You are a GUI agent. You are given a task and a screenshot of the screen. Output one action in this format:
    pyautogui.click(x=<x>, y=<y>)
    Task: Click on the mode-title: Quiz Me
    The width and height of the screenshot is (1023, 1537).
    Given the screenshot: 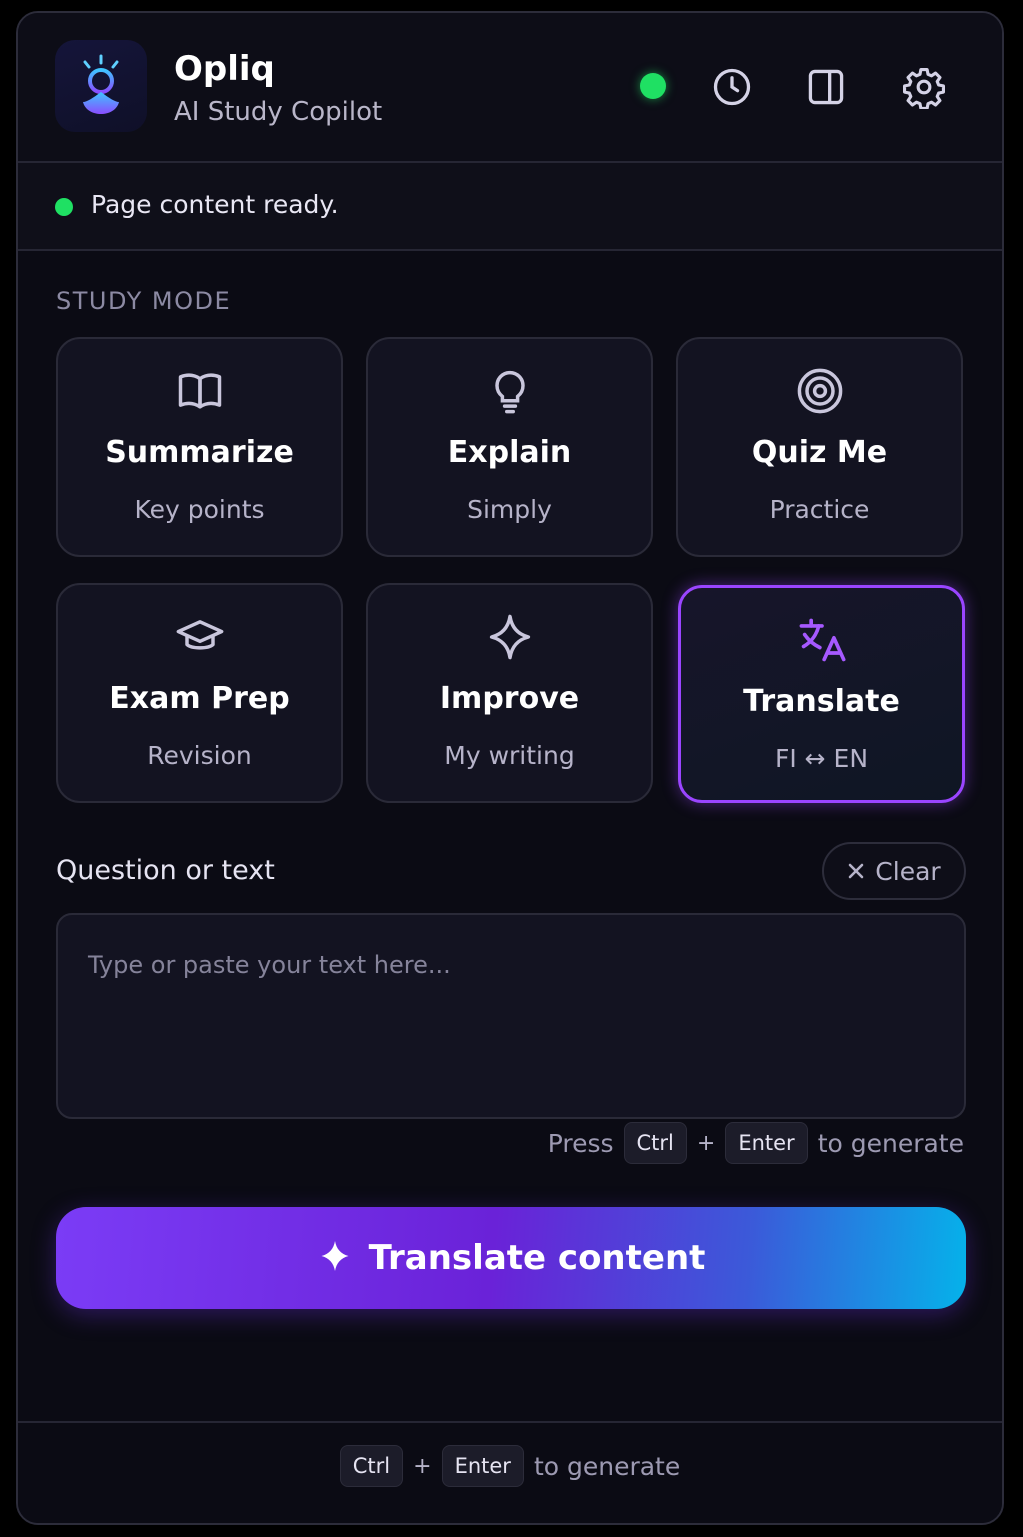 What is the action you would take?
    pyautogui.click(x=819, y=452)
    